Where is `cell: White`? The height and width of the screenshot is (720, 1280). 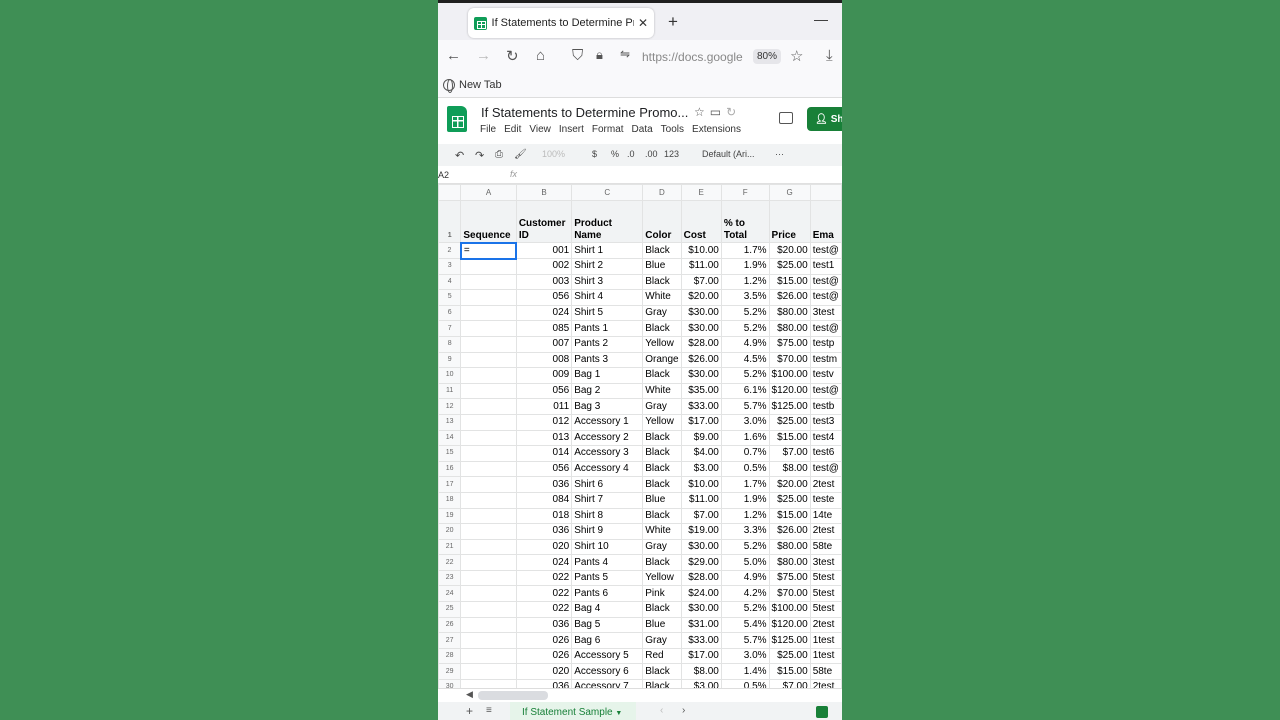 cell: White is located at coordinates (662, 531).